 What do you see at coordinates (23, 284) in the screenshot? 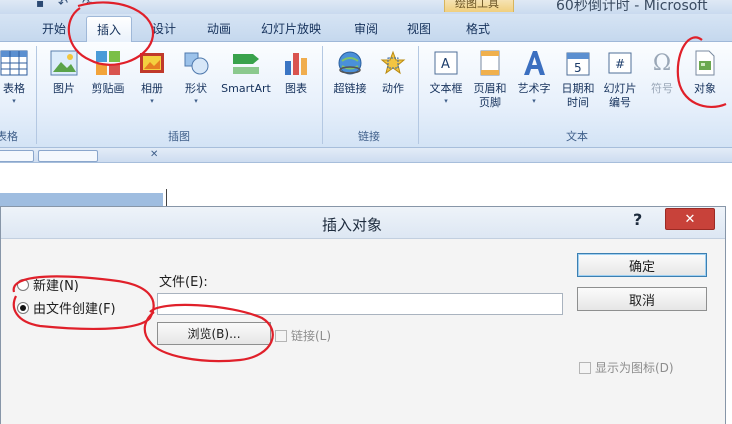
I see `radio-icon` at bounding box center [23, 284].